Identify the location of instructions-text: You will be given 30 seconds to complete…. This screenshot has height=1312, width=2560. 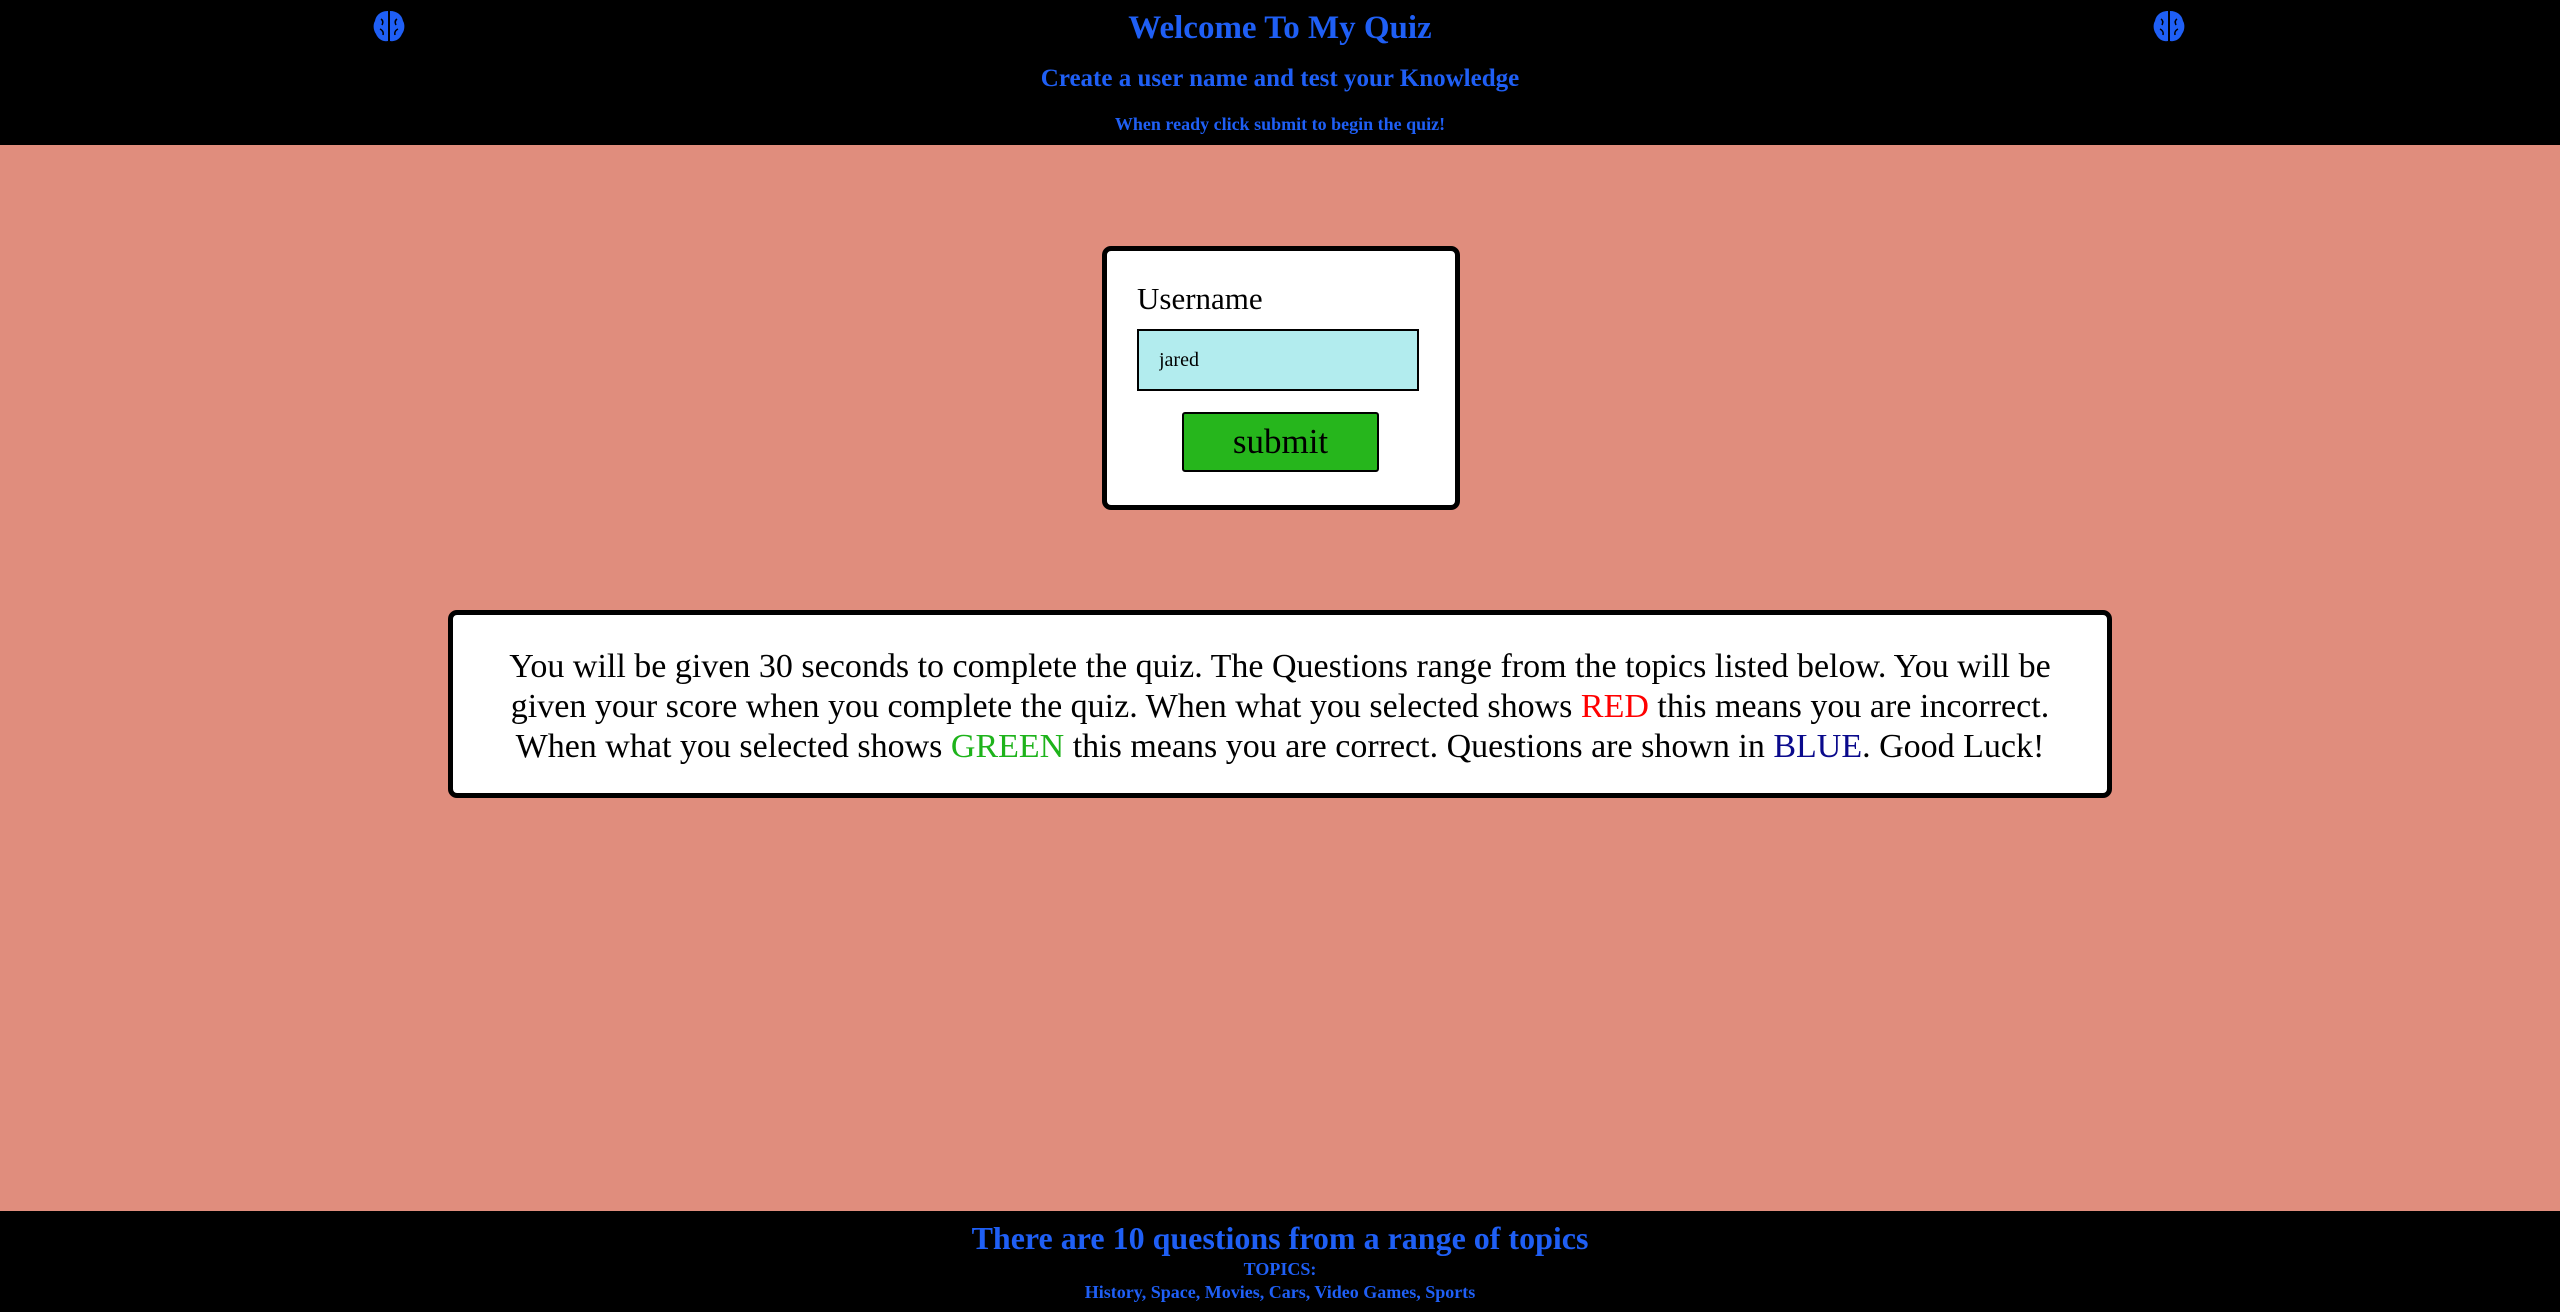
(1280, 707).